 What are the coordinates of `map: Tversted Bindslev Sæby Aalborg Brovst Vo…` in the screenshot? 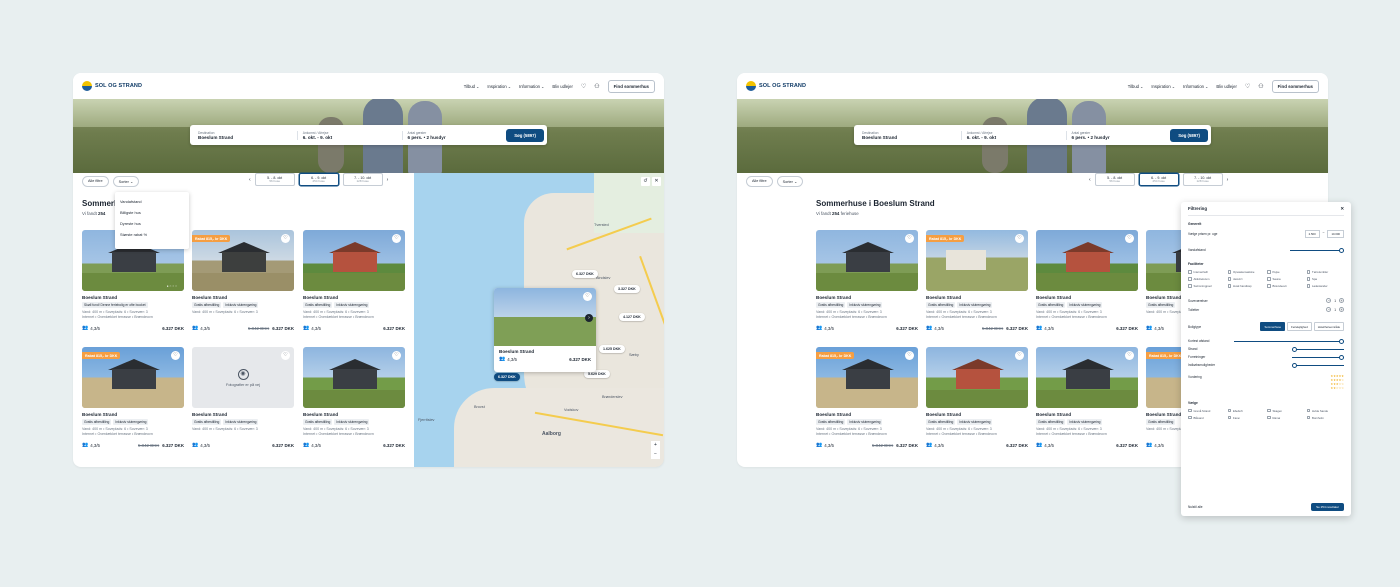 It's located at (539, 320).